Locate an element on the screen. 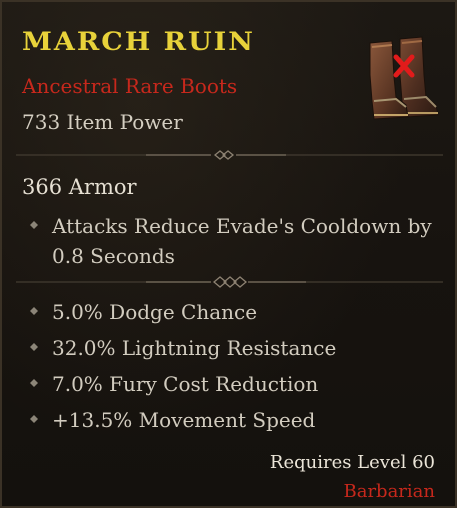  affix-fury-cost-reduction: 7.0% Fury Cost Reduction is located at coordinates (185, 384).